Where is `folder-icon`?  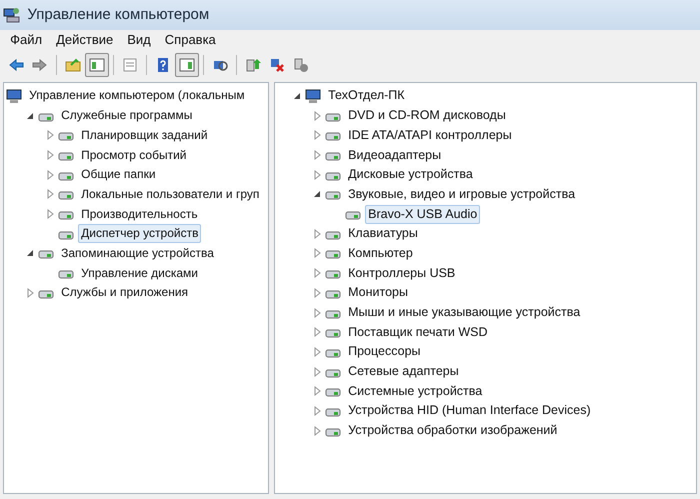 folder-icon is located at coordinates (73, 65).